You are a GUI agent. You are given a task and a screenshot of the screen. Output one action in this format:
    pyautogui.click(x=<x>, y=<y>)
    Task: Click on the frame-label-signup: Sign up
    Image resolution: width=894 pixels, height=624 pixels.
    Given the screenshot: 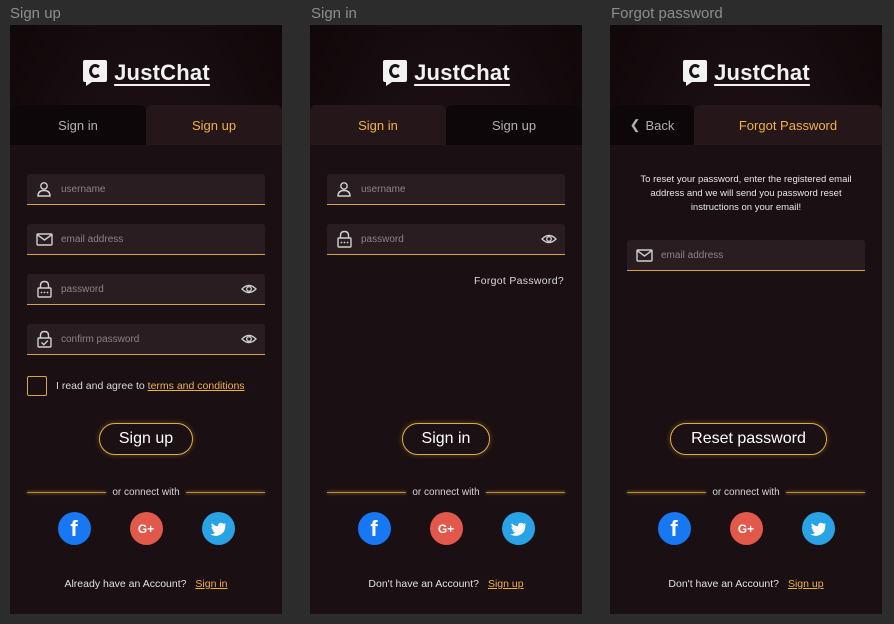 What is the action you would take?
    pyautogui.click(x=35, y=13)
    